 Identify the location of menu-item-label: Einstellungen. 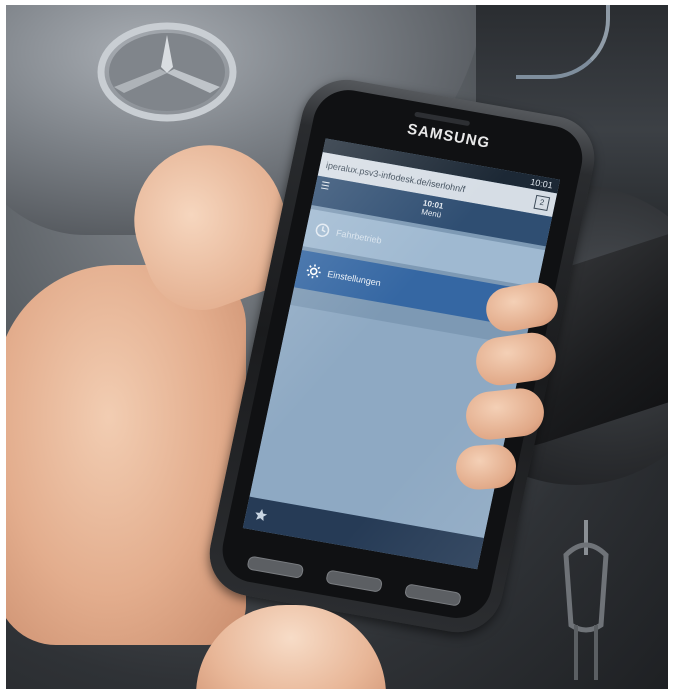
(354, 278).